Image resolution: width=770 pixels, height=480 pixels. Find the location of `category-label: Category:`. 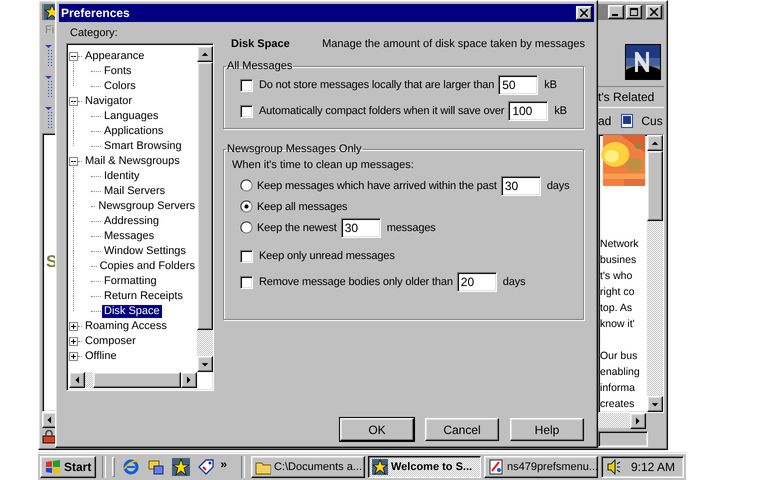

category-label: Category: is located at coordinates (94, 33).